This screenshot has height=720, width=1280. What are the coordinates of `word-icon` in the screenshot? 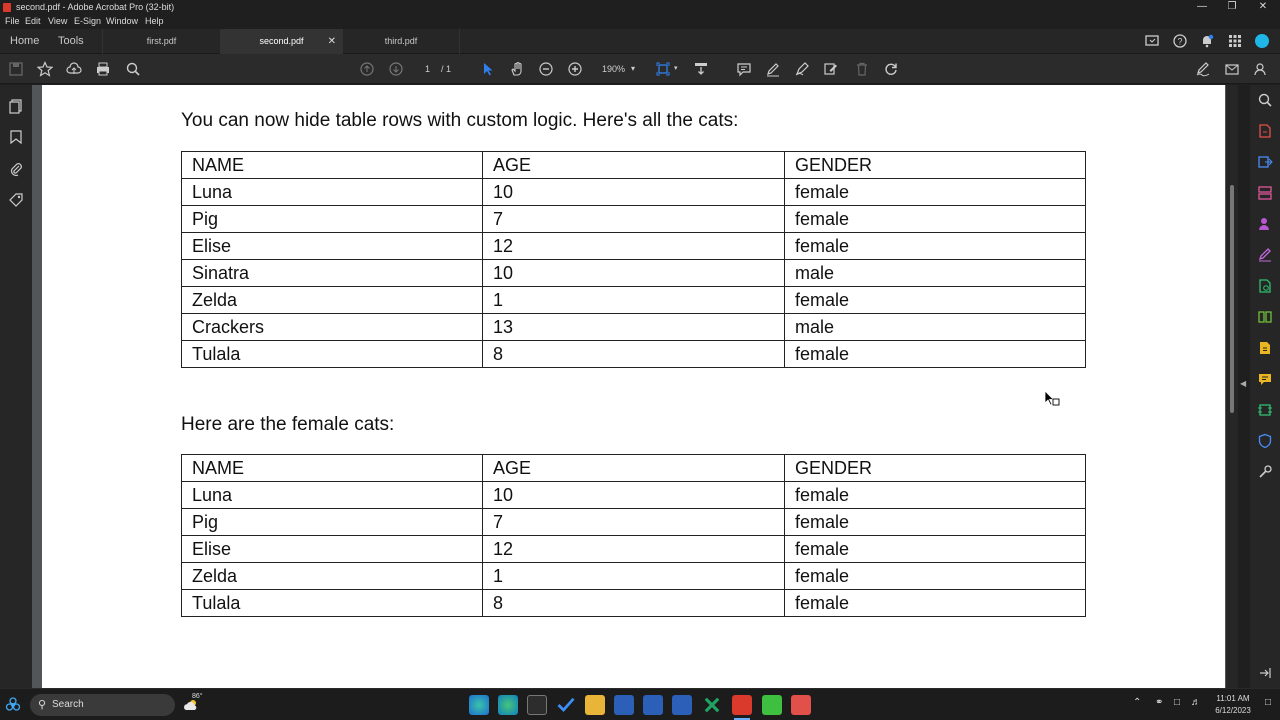 It's located at (624, 705).